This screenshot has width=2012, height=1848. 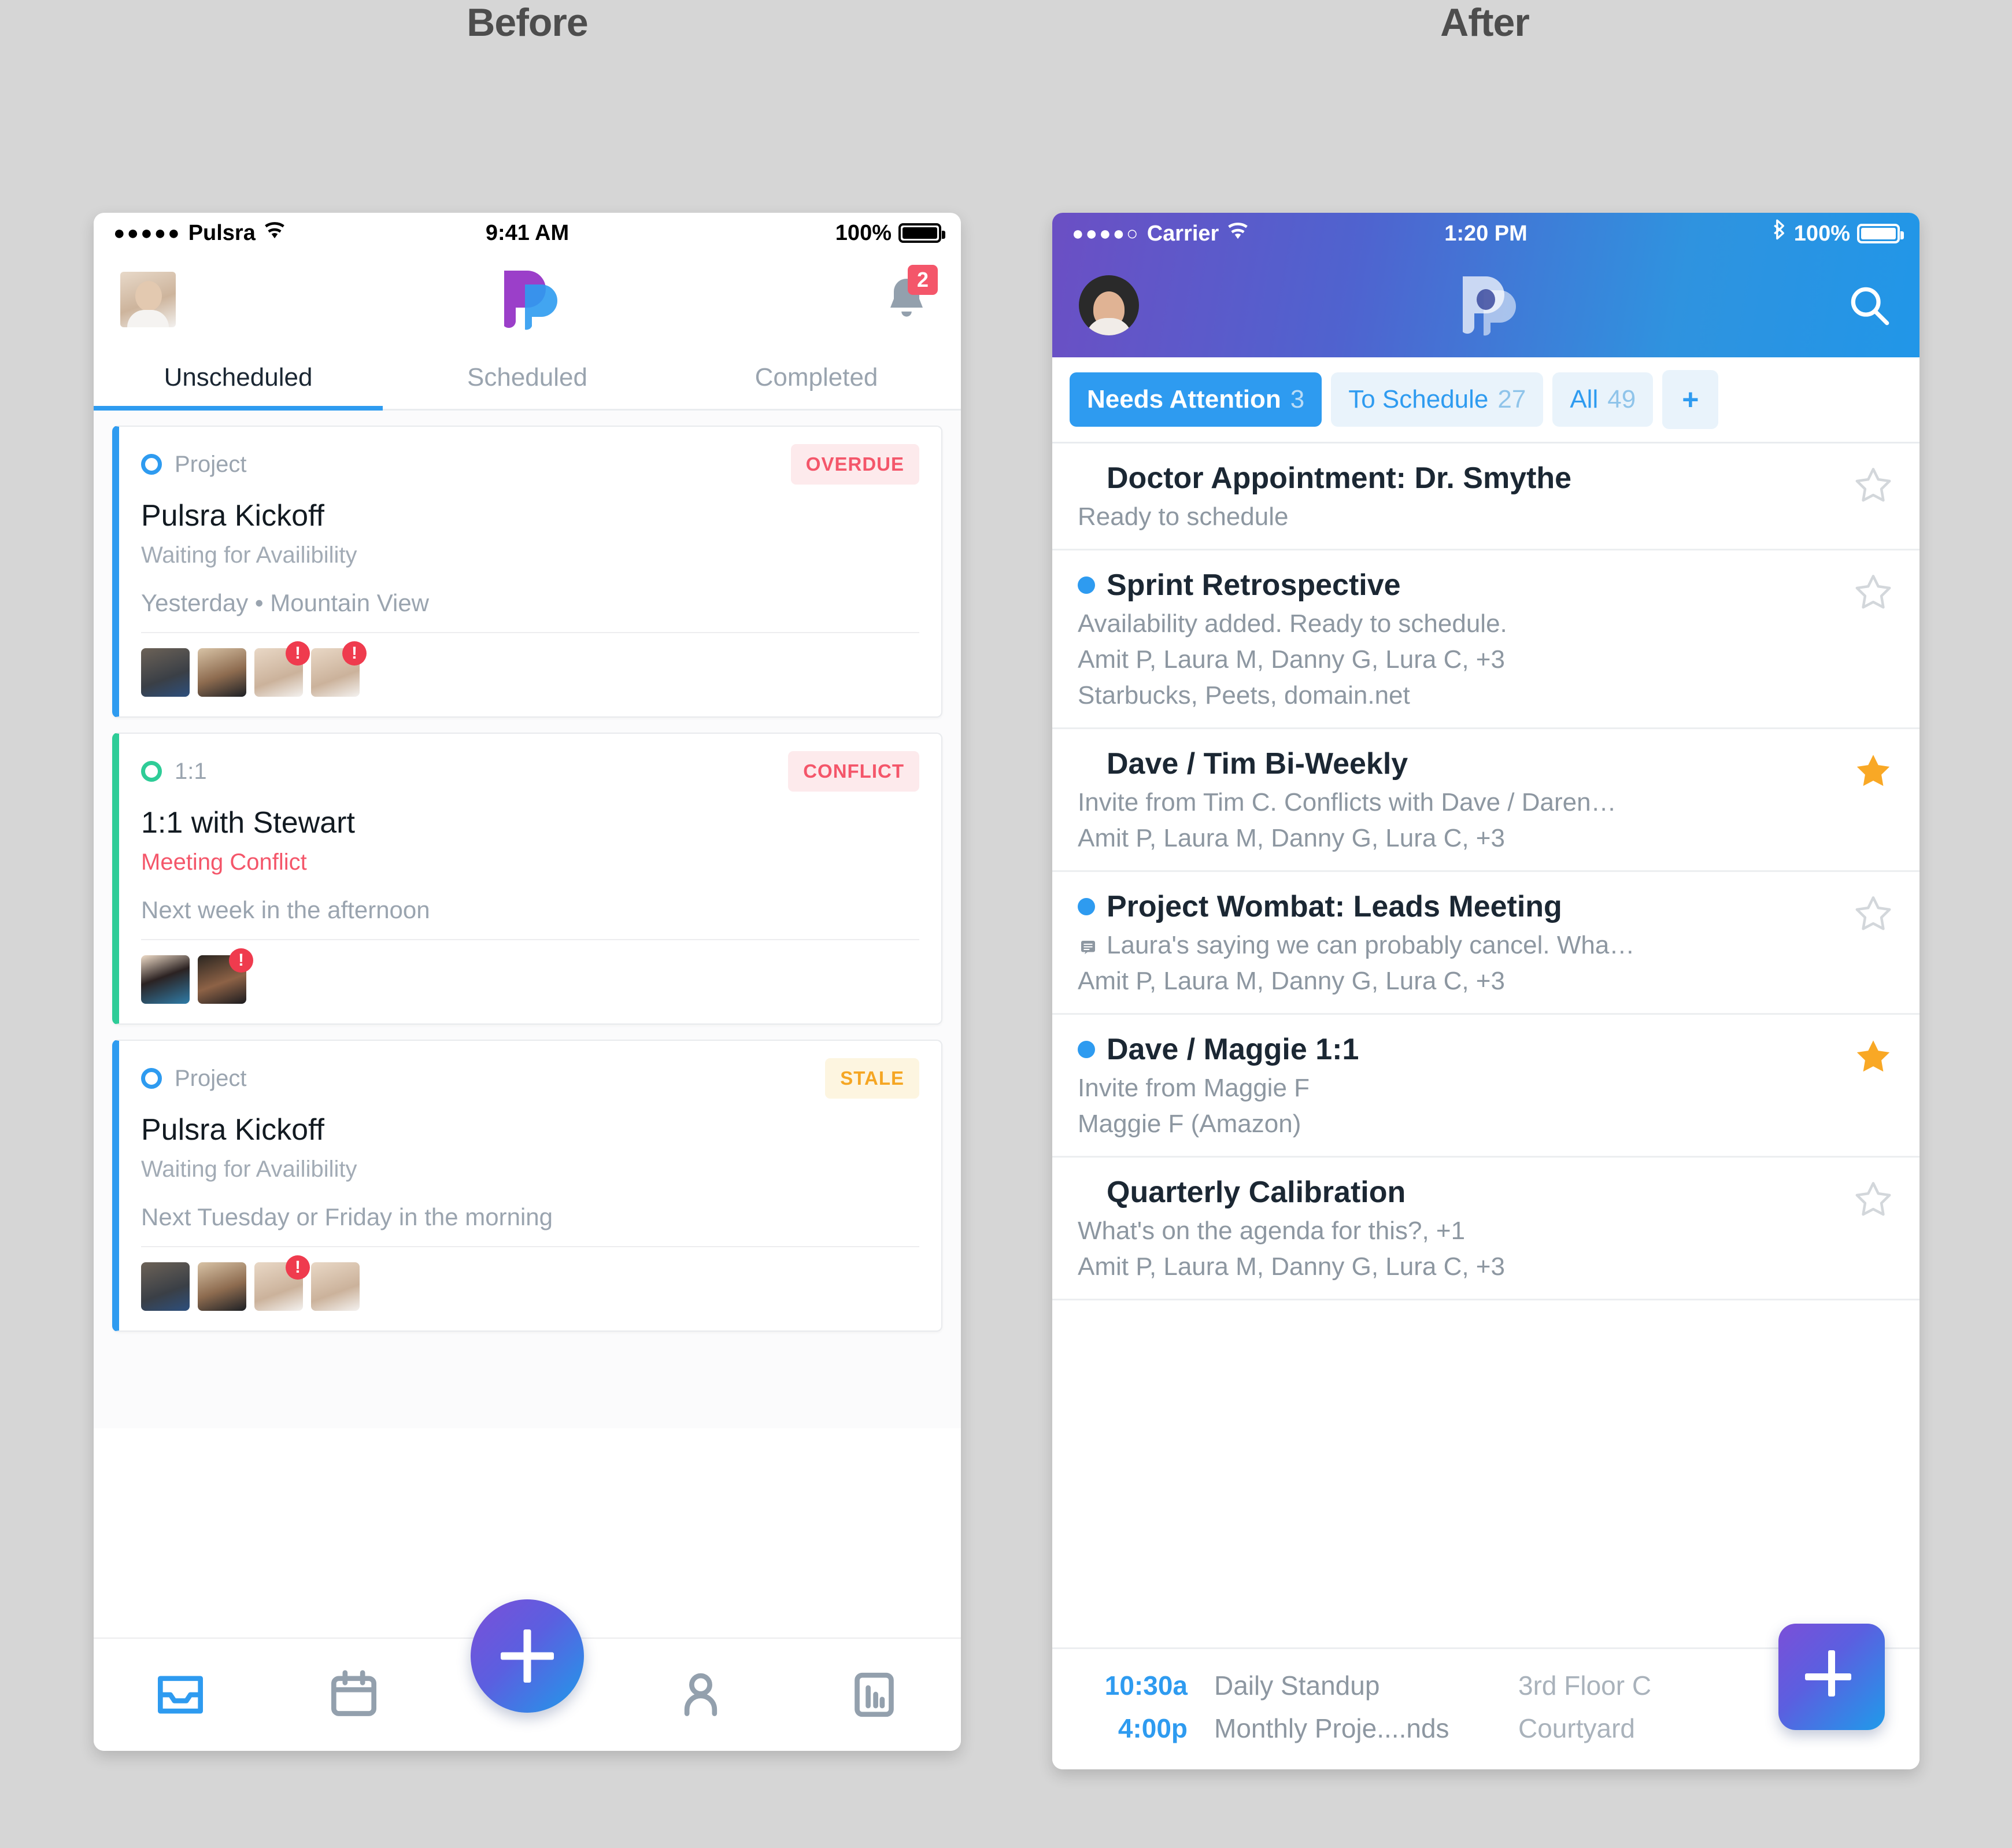 What do you see at coordinates (1869, 305) in the screenshot?
I see `search-button` at bounding box center [1869, 305].